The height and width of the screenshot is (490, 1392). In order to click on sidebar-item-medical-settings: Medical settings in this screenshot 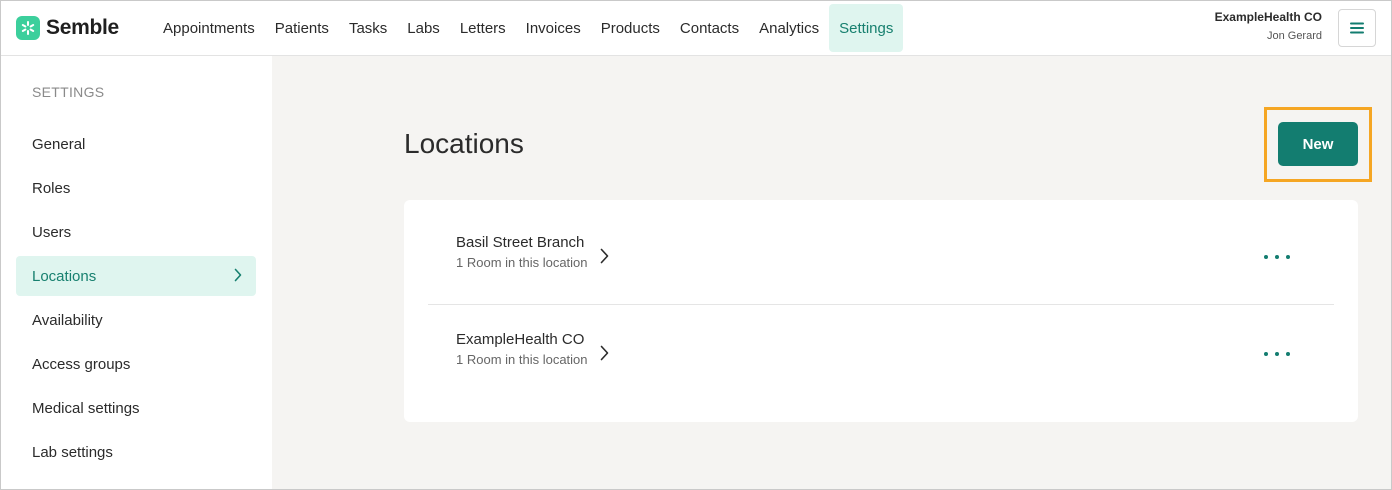, I will do `click(136, 408)`.